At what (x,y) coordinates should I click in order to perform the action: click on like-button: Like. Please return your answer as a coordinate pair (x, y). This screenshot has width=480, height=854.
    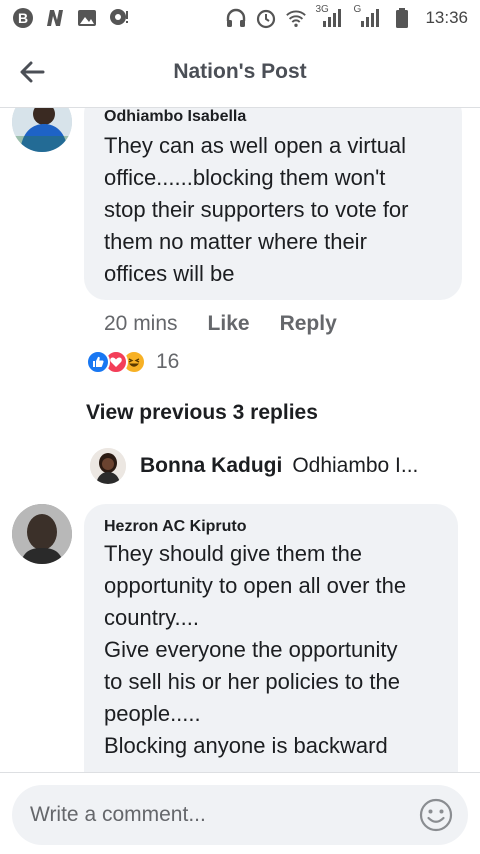
    Looking at the image, I should click on (229, 324).